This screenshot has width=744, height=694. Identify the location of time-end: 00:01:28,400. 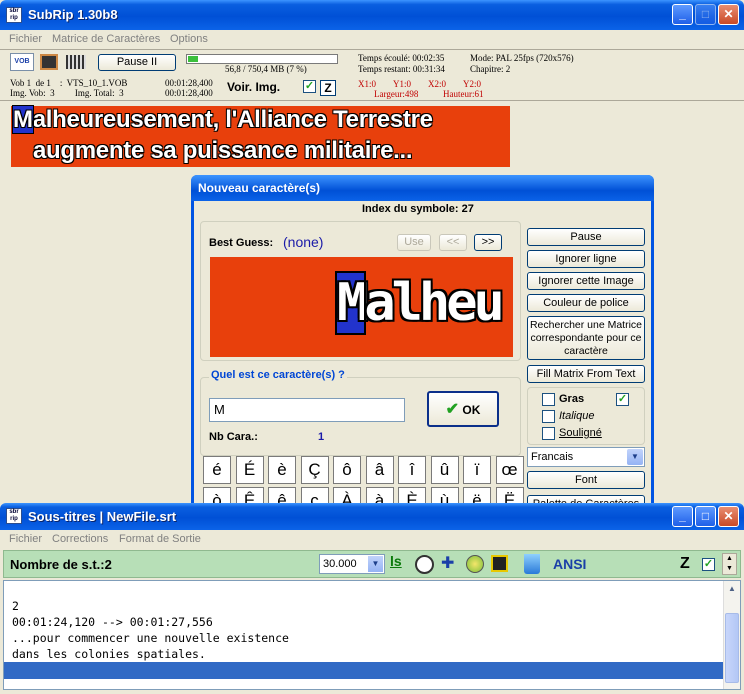
(189, 93).